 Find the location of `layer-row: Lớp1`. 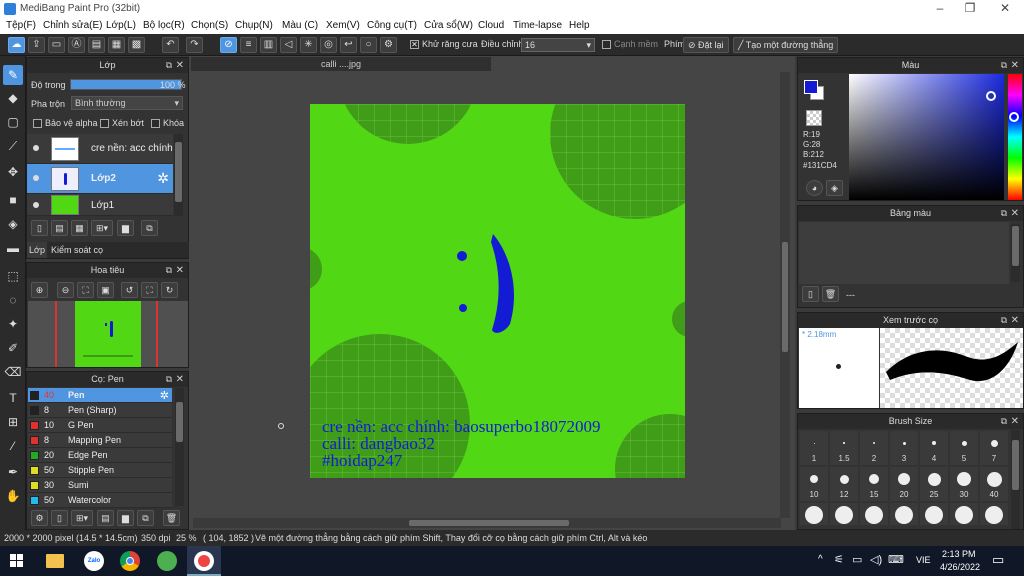

layer-row: Lớp1 is located at coordinates (100, 205).